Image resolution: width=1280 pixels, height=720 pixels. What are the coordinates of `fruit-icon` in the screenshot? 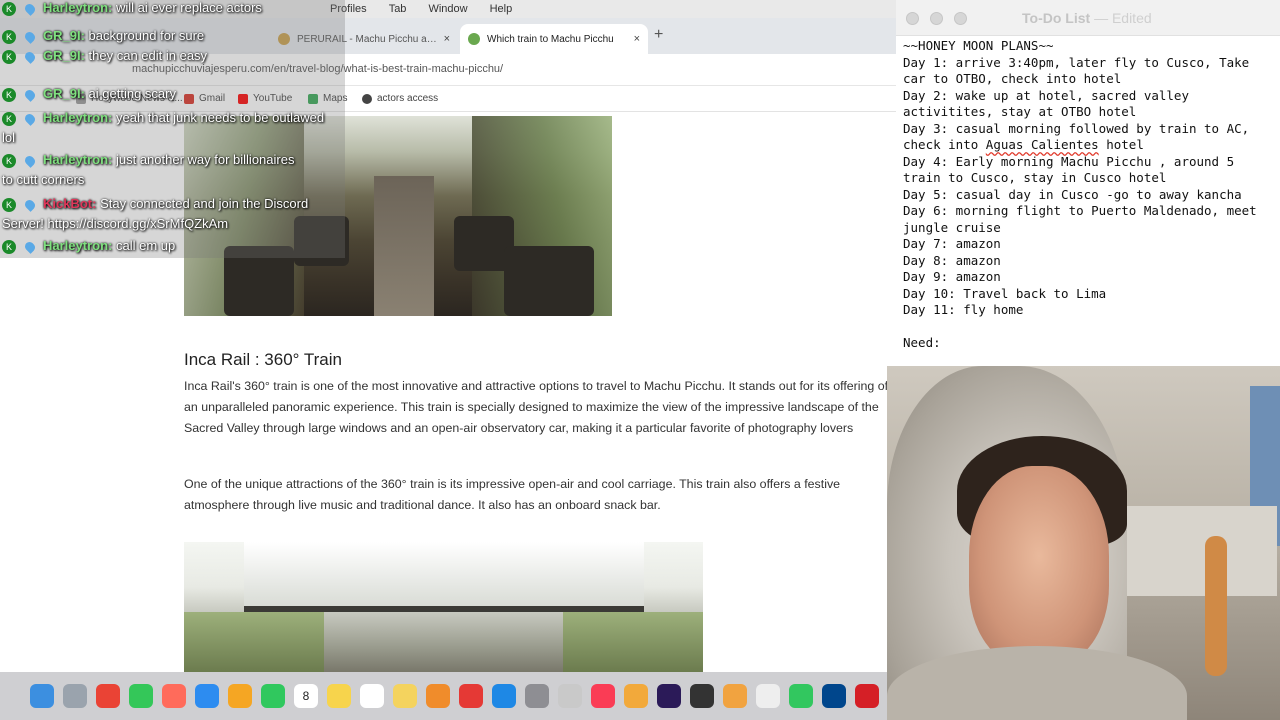 It's located at (636, 696).